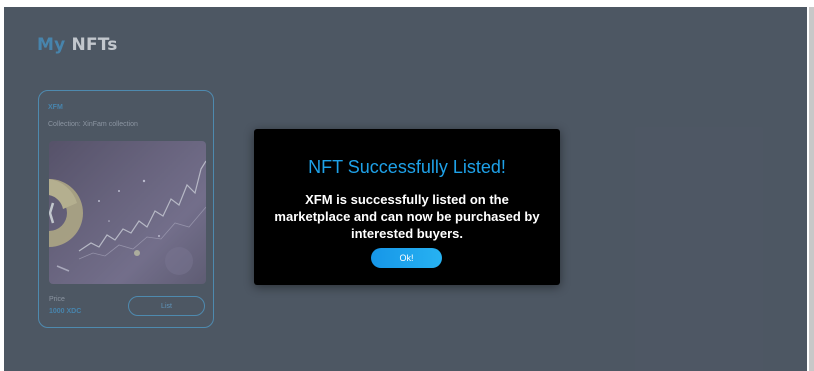 This screenshot has width=814, height=371. I want to click on ok-button: Ok!, so click(406, 258).